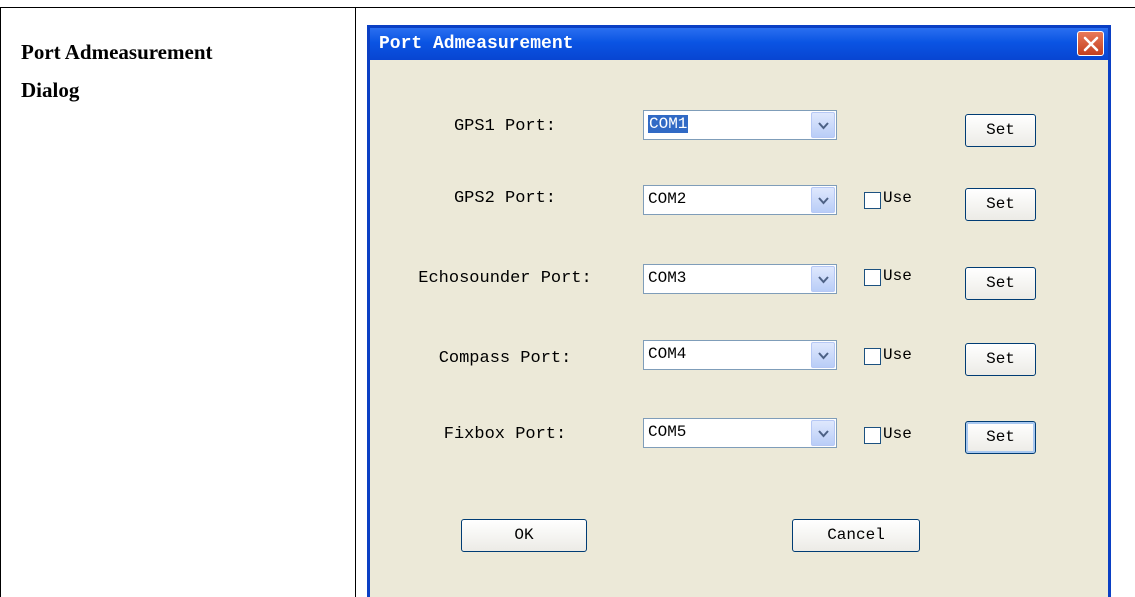 The height and width of the screenshot is (597, 1135). What do you see at coordinates (667, 278) in the screenshot?
I see `echosounder-port-value: COM3` at bounding box center [667, 278].